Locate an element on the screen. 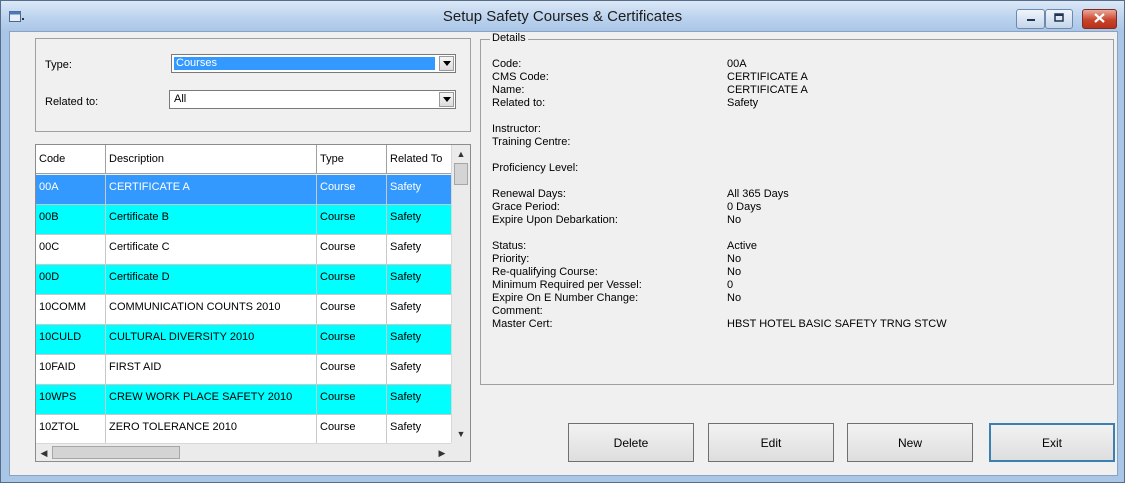 The width and height of the screenshot is (1125, 483). detail-row: Code: 00A is located at coordinates (797, 64).